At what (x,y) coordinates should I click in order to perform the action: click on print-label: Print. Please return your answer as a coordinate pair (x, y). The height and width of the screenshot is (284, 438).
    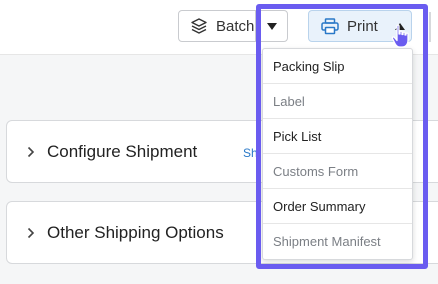
    Looking at the image, I should click on (362, 26).